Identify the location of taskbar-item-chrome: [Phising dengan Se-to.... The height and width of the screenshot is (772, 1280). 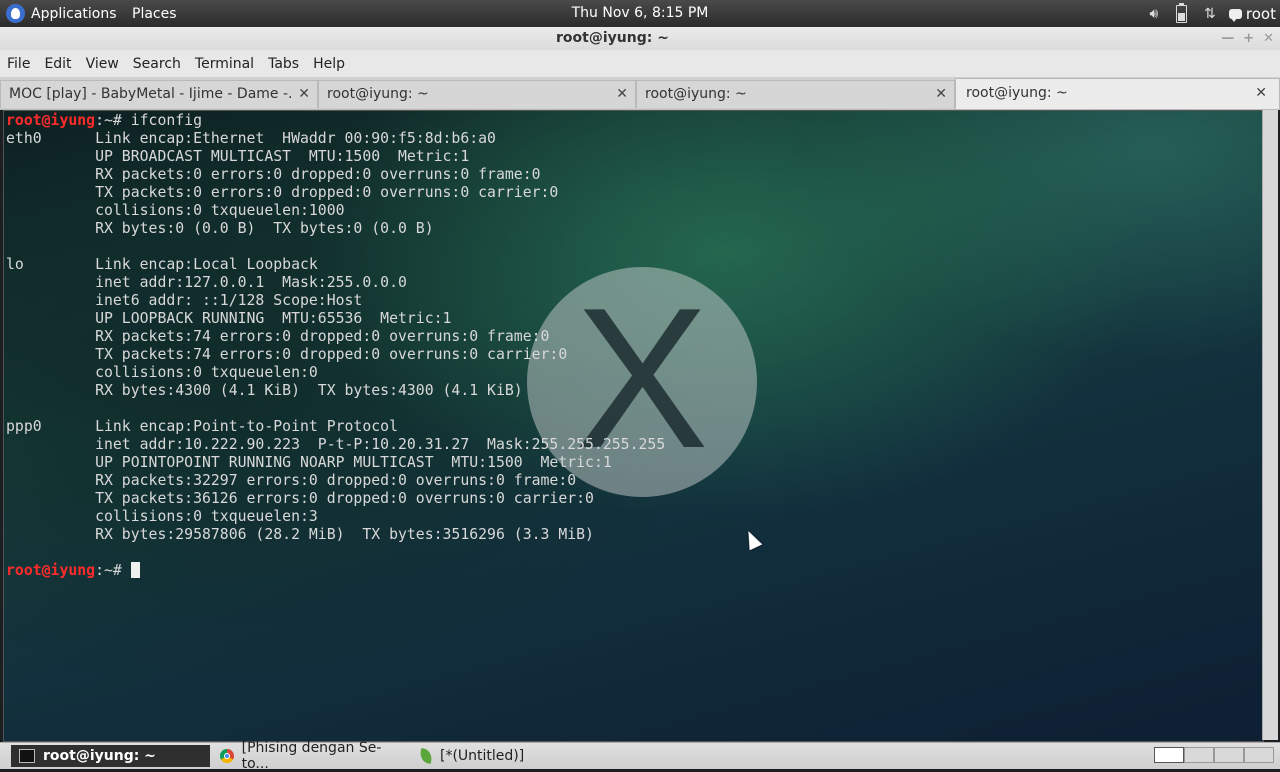
(312, 756).